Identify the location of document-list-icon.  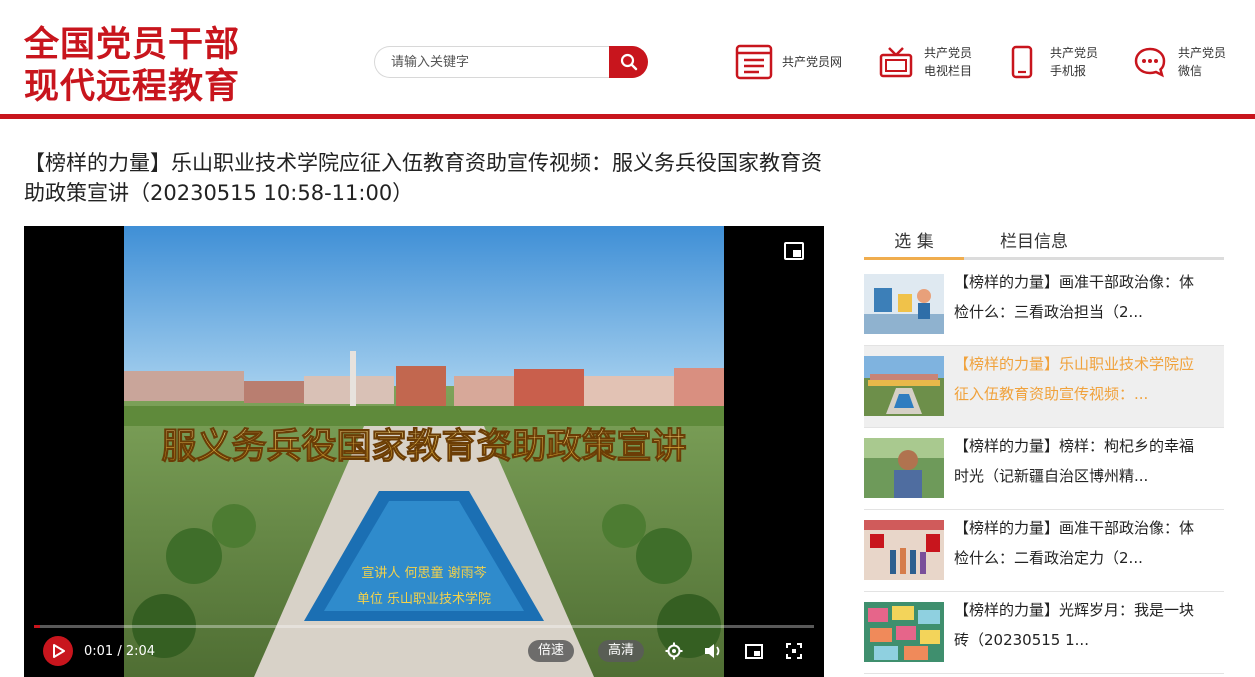
(754, 62).